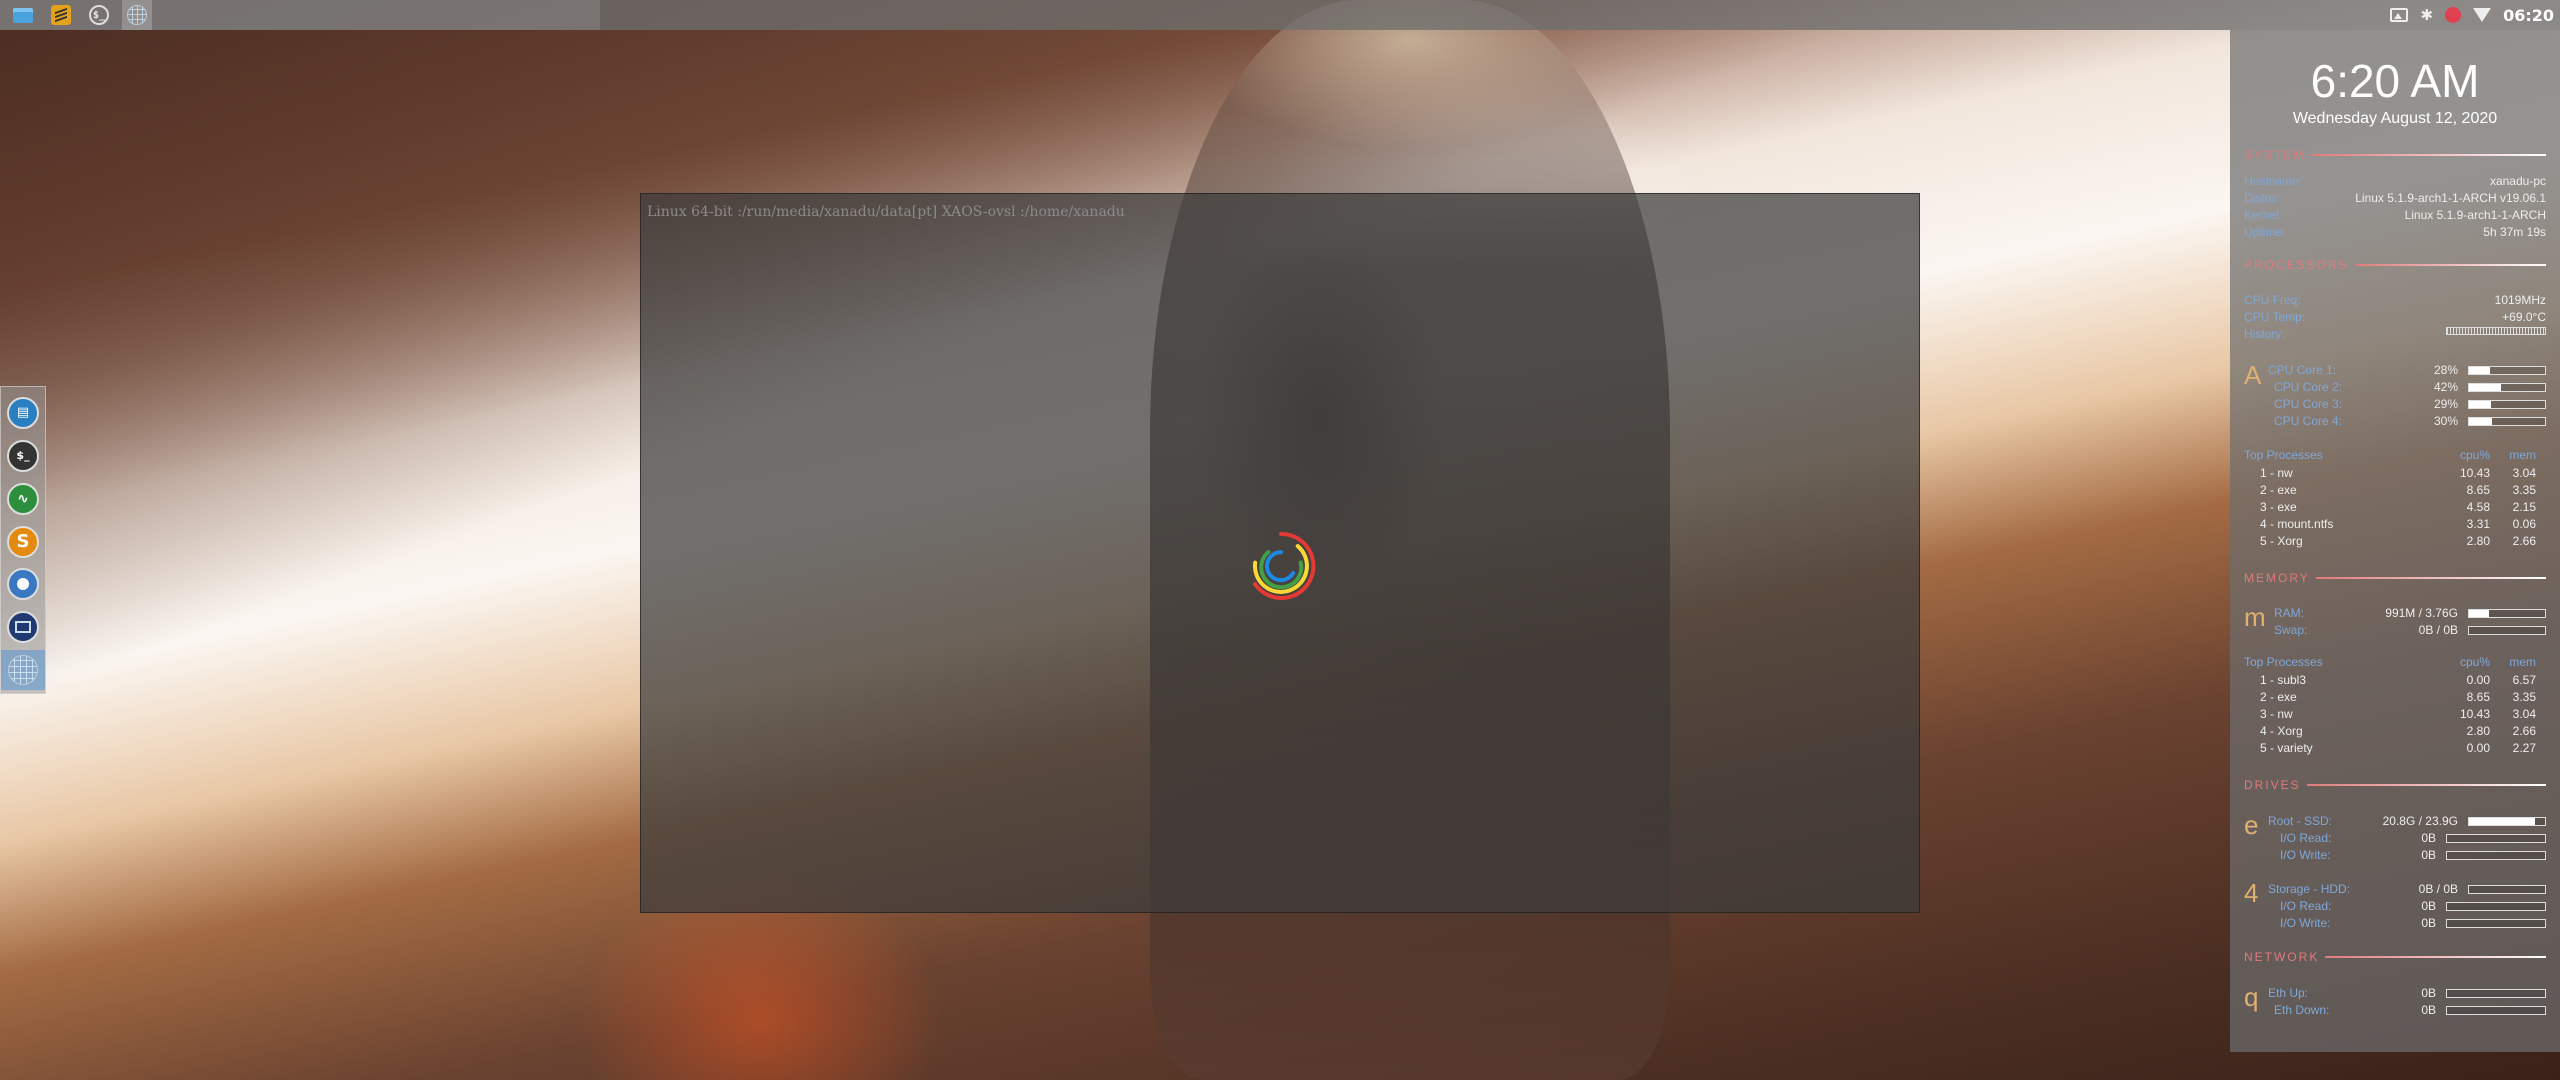  What do you see at coordinates (2398, 731) in the screenshot?
I see `process-row: 4 - Xorg 2.80 2.66` at bounding box center [2398, 731].